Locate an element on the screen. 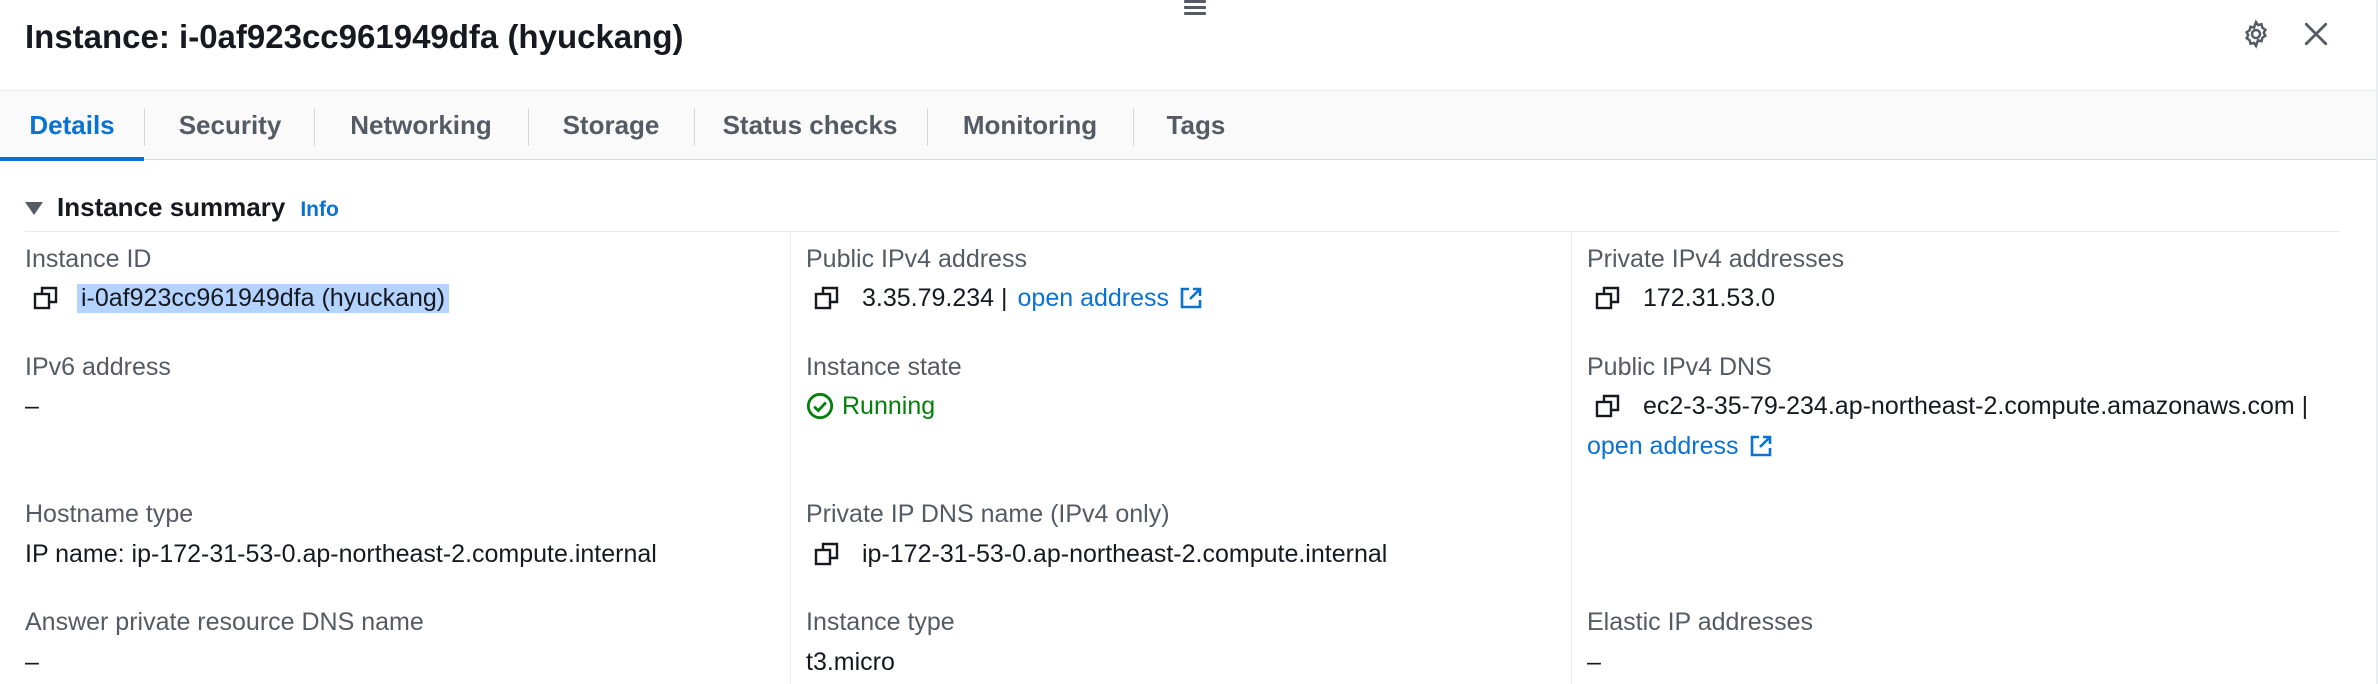 The height and width of the screenshot is (684, 2378). tab-monitoring: Monitoring is located at coordinates (1030, 125).